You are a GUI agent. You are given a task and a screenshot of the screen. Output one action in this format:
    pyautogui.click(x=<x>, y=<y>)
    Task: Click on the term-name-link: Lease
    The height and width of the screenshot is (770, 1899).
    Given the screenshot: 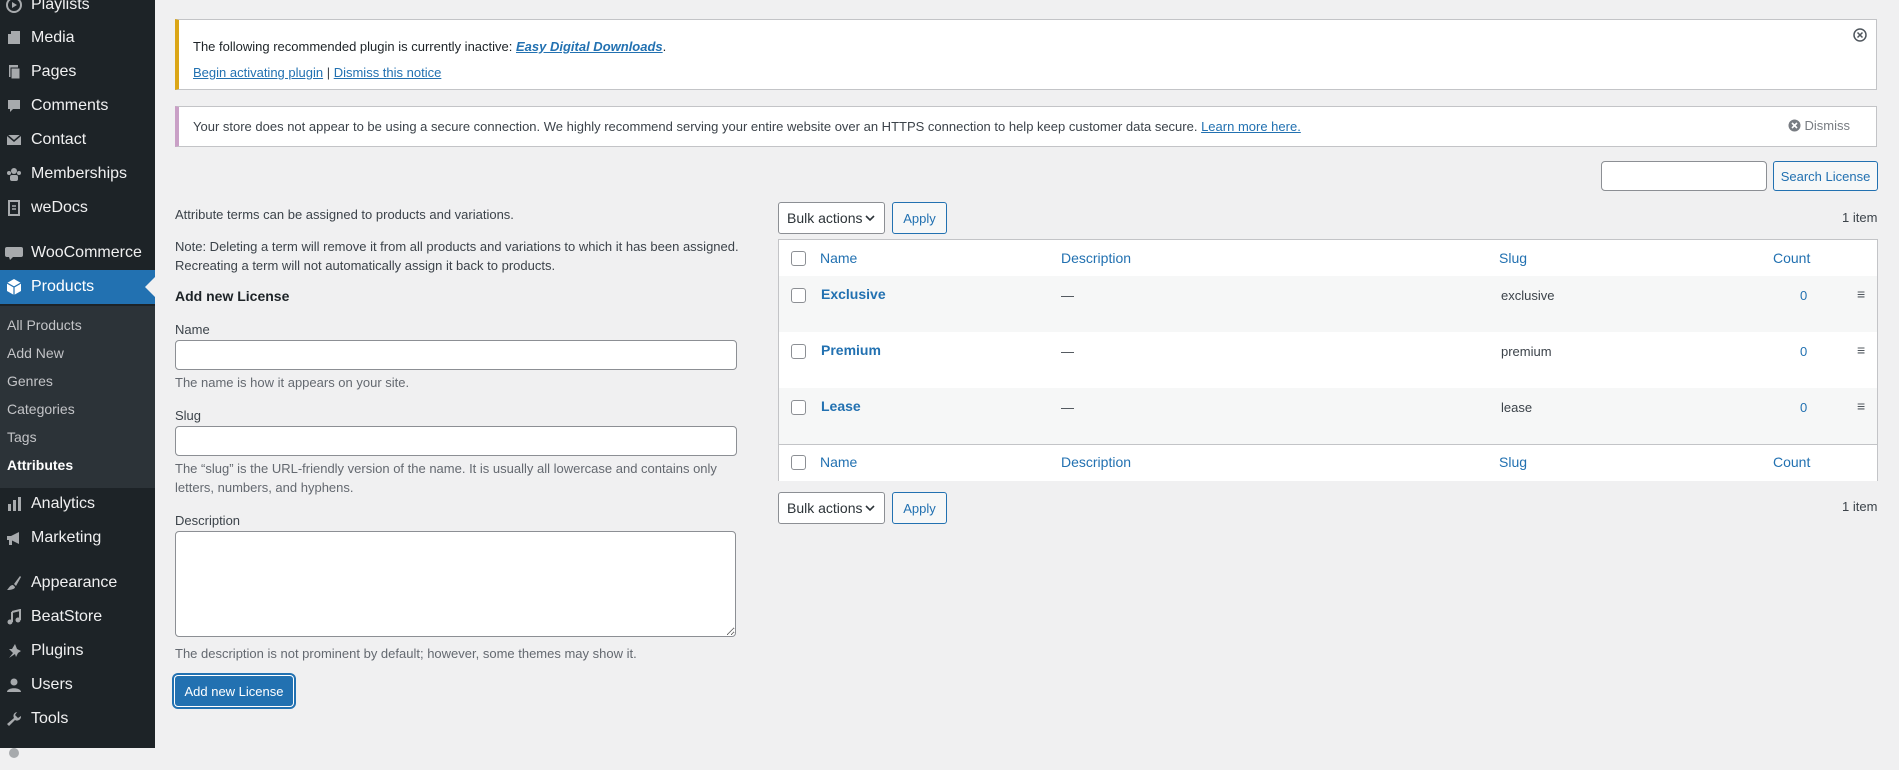 What is the action you would take?
    pyautogui.click(x=841, y=406)
    